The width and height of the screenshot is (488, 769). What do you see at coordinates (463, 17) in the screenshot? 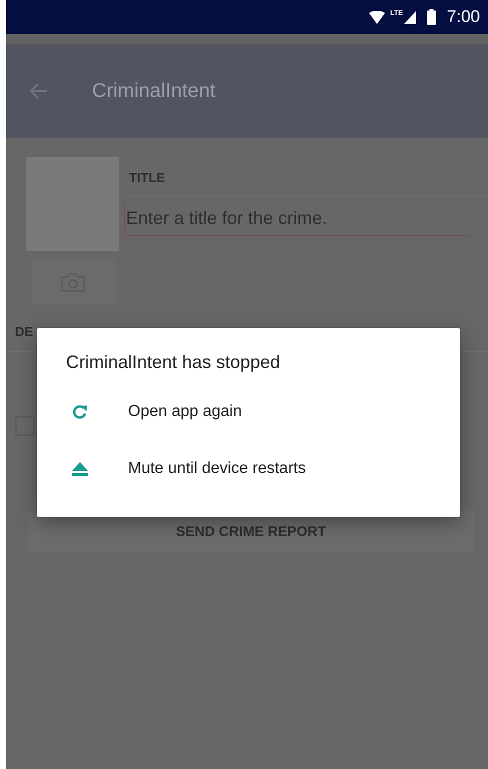
I see `clock: 7:00` at bounding box center [463, 17].